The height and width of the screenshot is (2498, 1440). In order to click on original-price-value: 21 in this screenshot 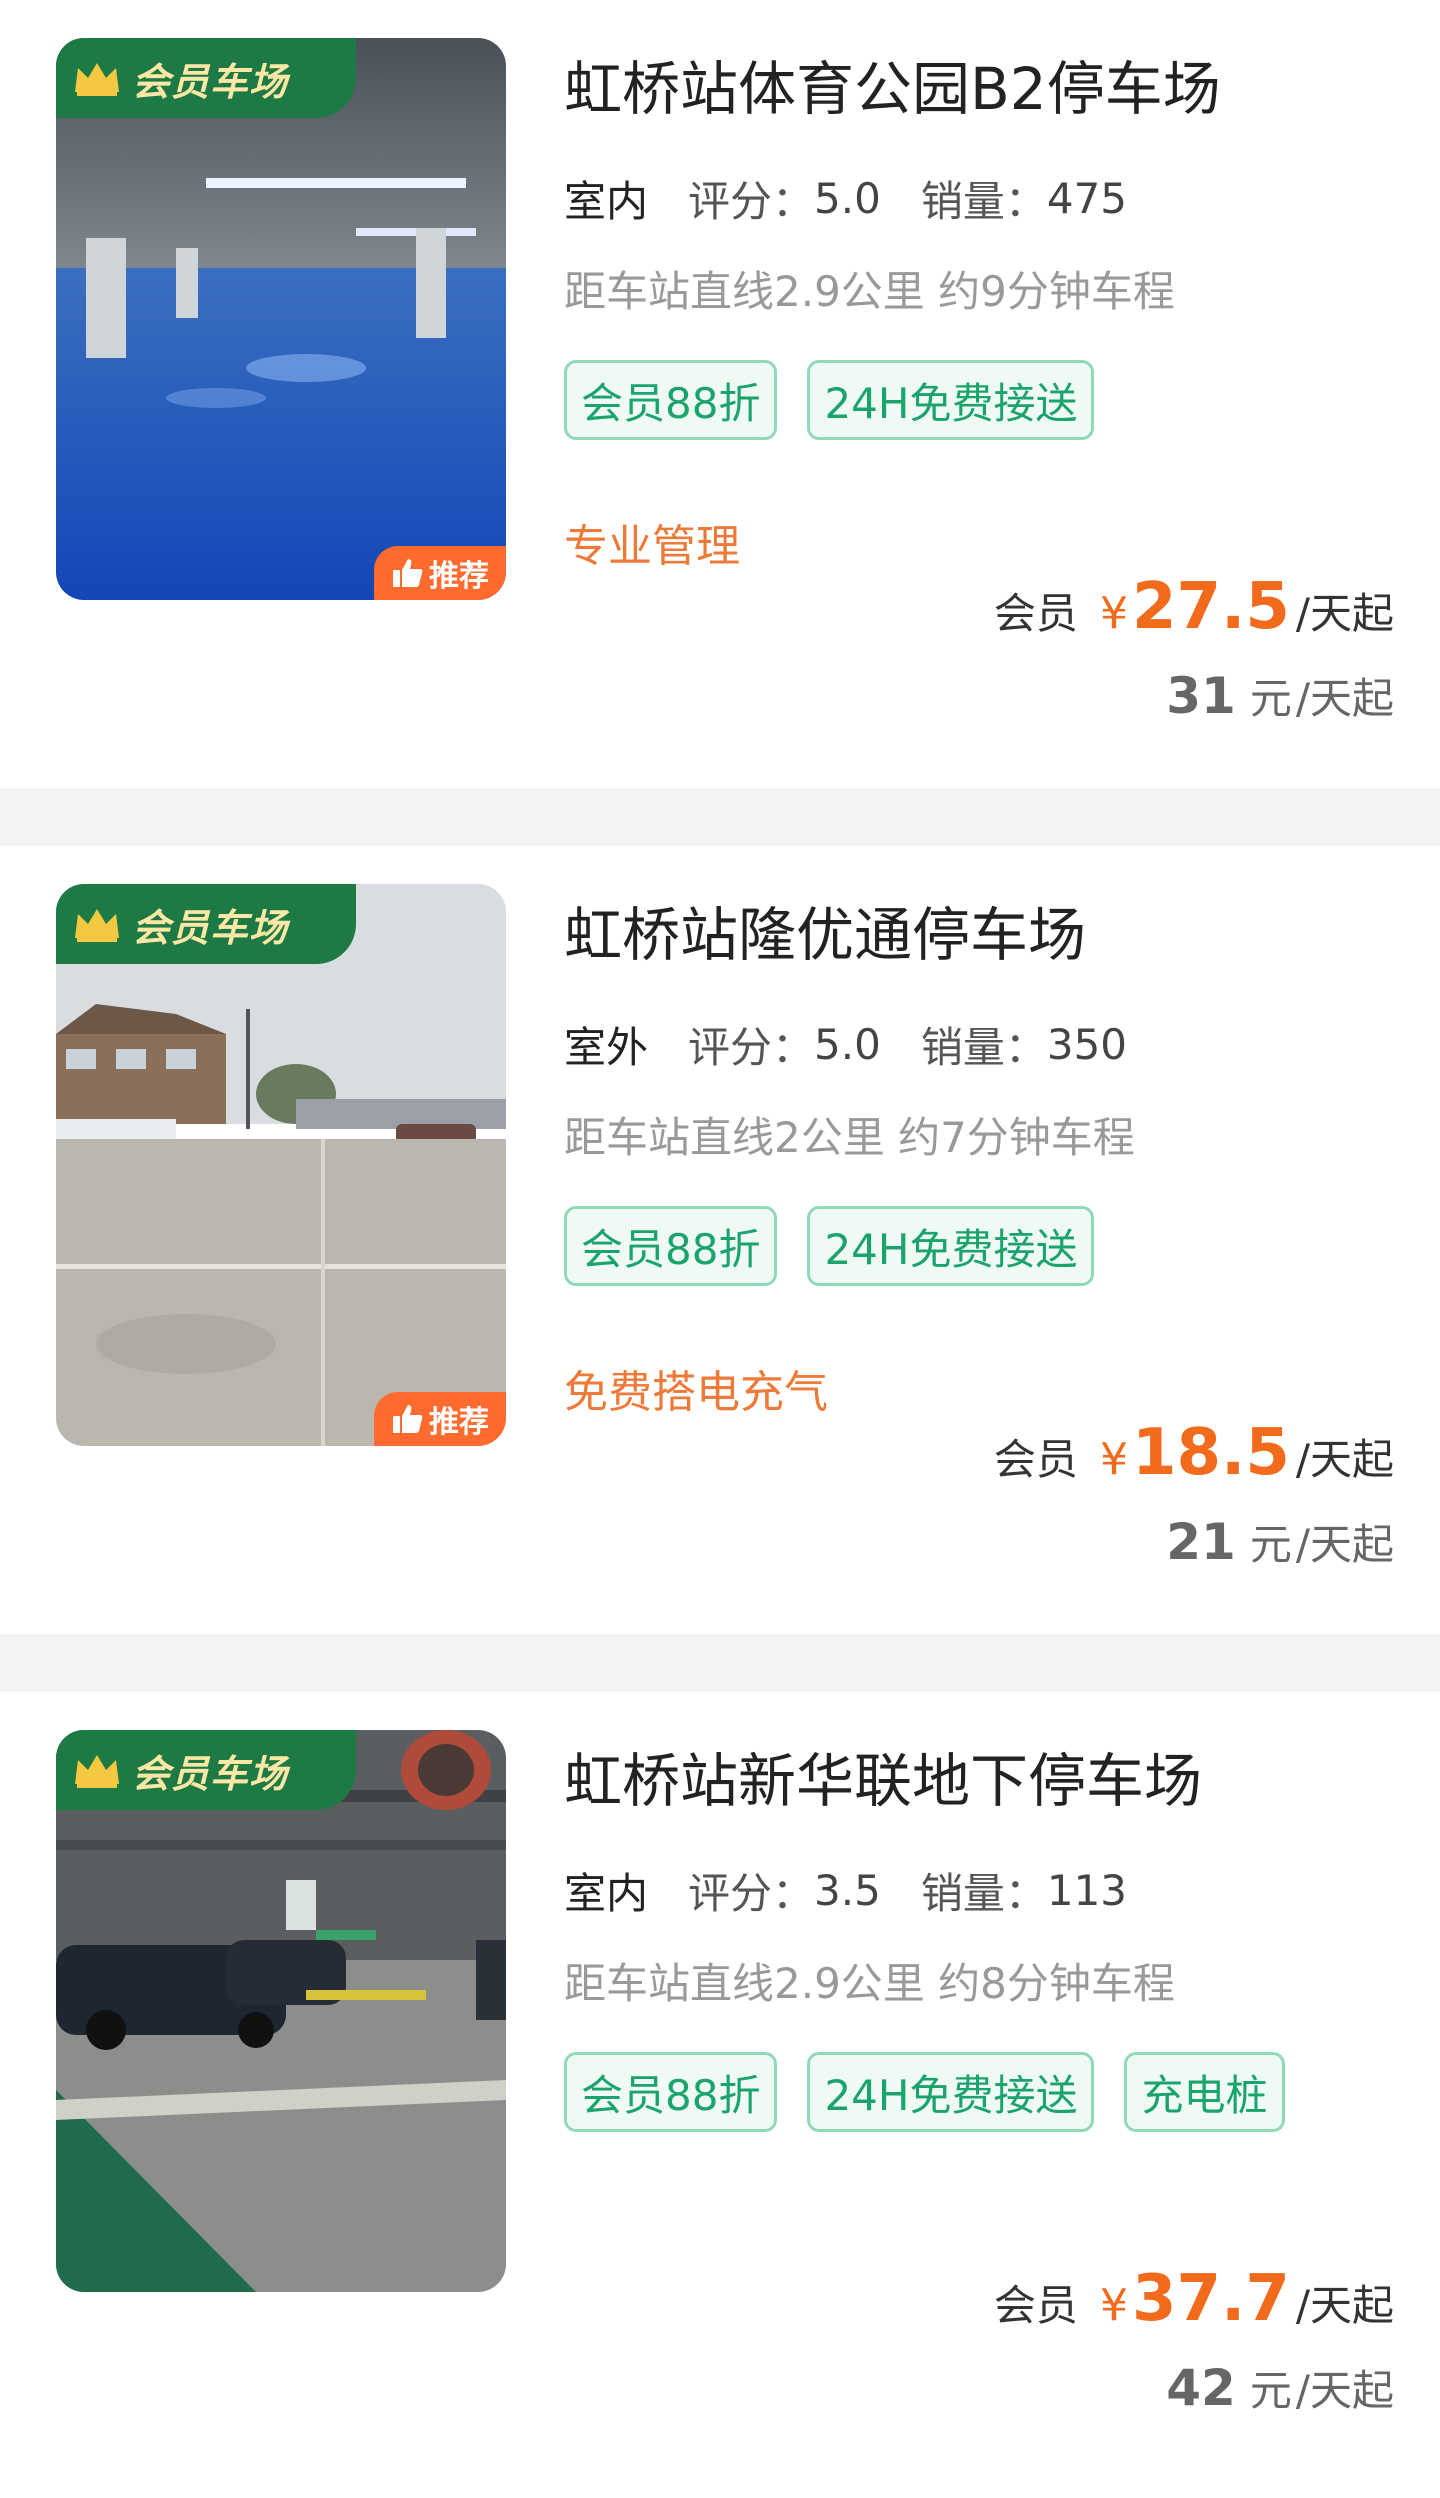, I will do `click(1201, 1542)`.